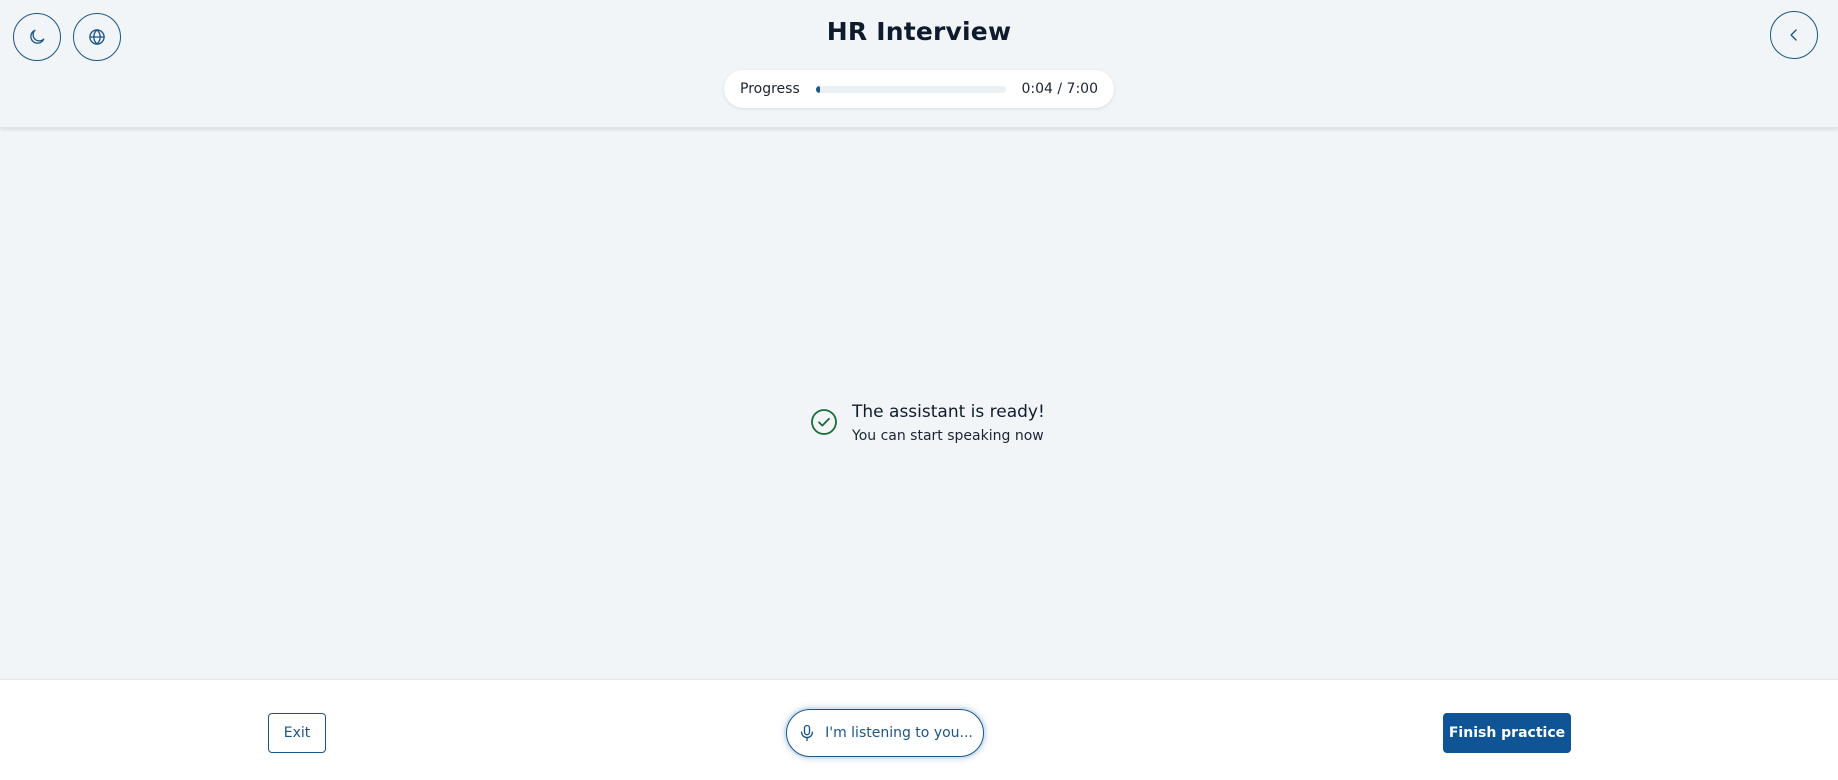  I want to click on chevron-left-icon, so click(1794, 35).